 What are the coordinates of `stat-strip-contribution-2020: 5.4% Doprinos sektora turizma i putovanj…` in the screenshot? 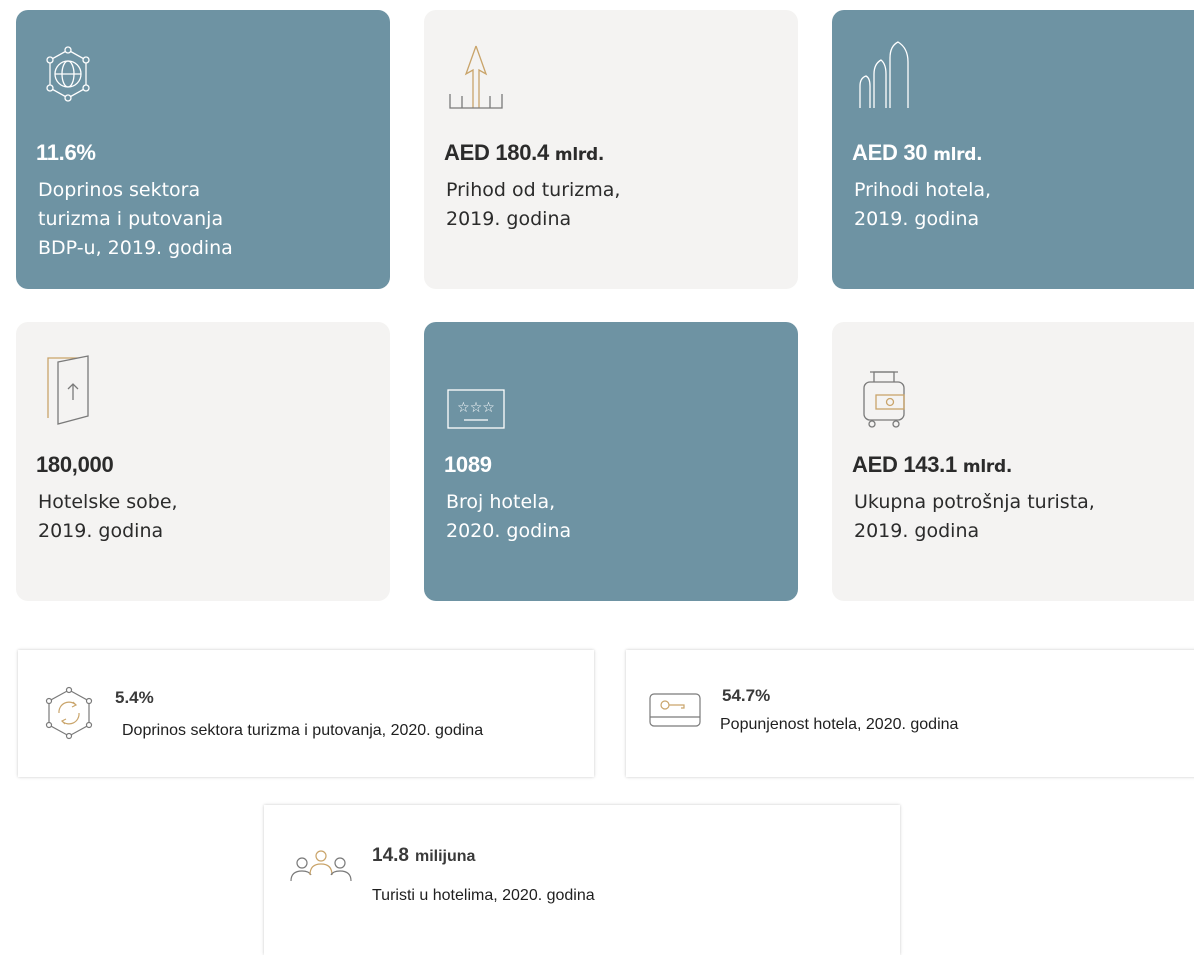 It's located at (306, 713).